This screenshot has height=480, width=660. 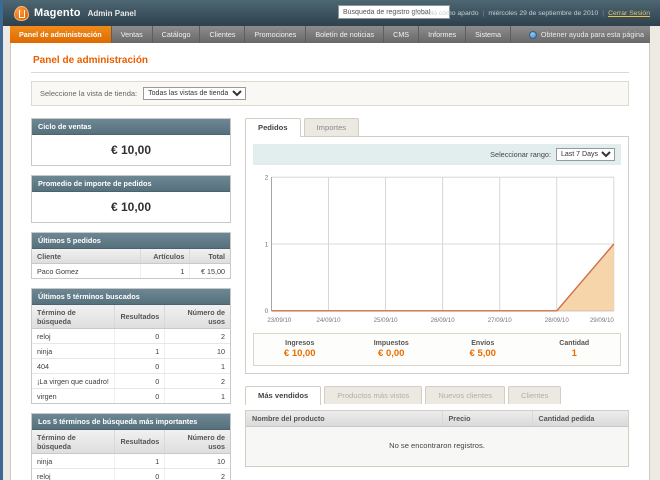 I want to click on logo: Magento Admin Panel, so click(x=75, y=13).